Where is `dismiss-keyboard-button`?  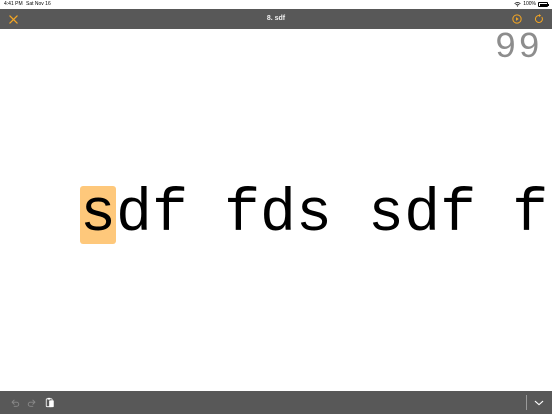
dismiss-keyboard-button is located at coordinates (538, 402).